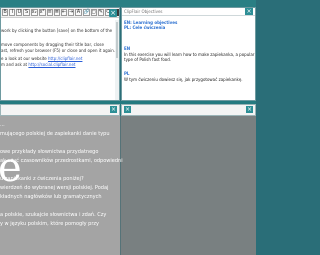  What do you see at coordinates (60, 110) in the screenshot?
I see `collapsed-window-left: ×` at bounding box center [60, 110].